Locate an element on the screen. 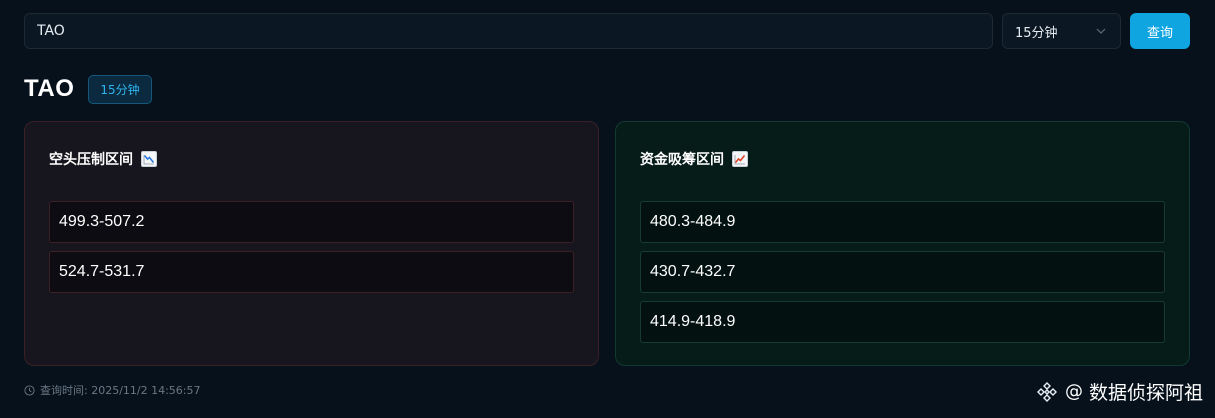  support-card-header: 资金吸筹区间 is located at coordinates (902, 159).